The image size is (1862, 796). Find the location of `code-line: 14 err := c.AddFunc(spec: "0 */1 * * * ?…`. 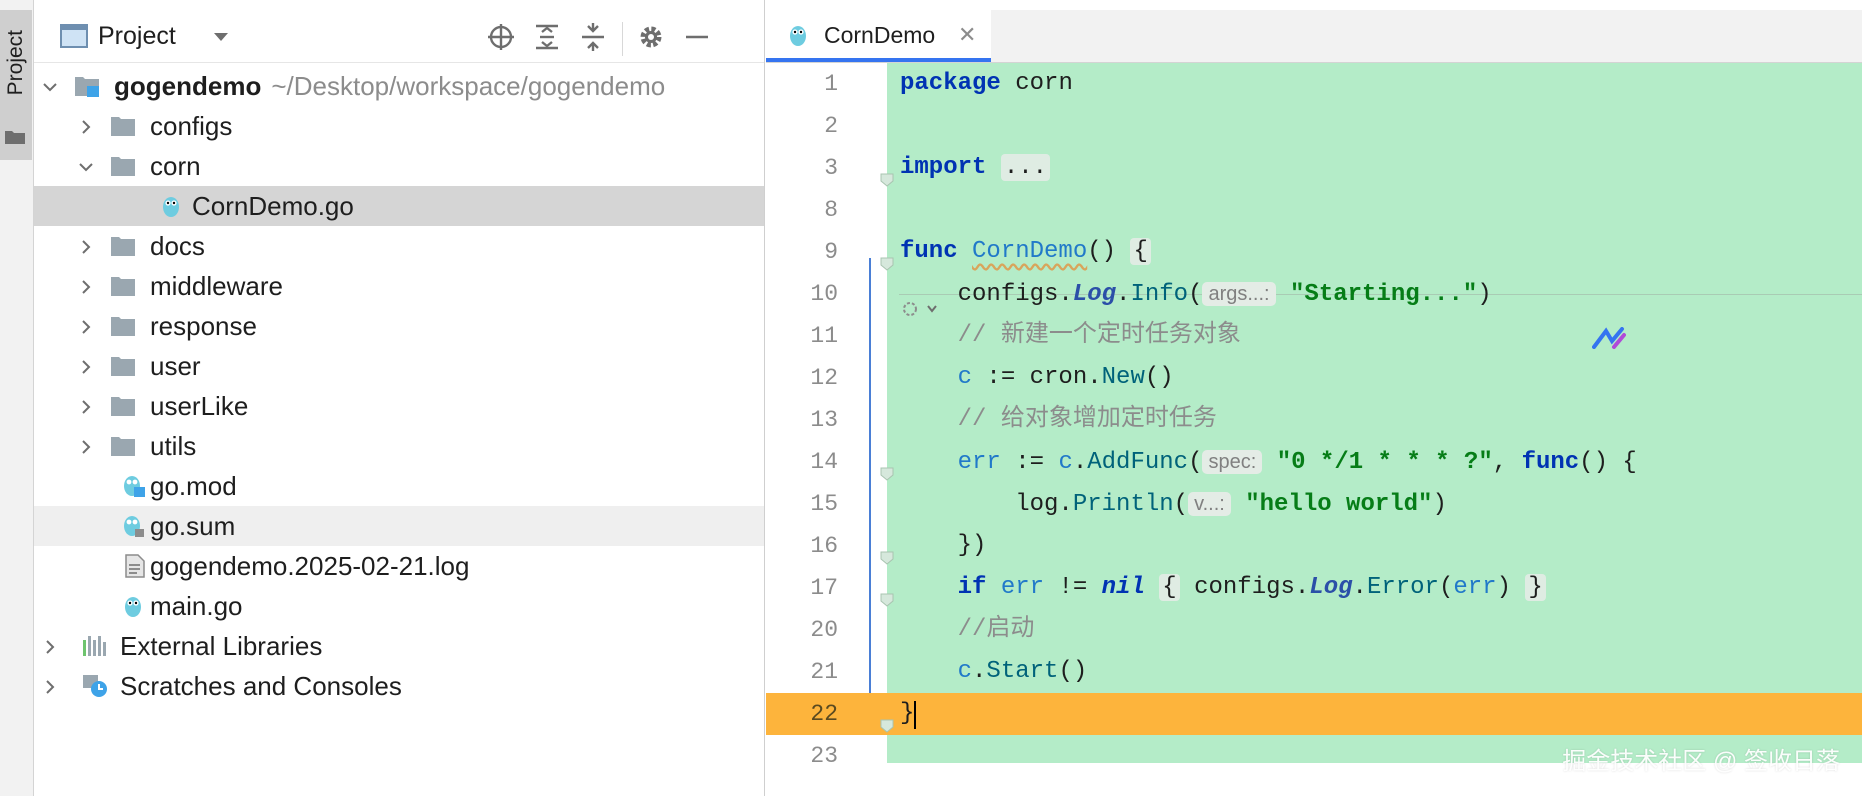

code-line: 14 err := c.AddFunc(spec: "0 */1 * * * ?… is located at coordinates (1314, 462).